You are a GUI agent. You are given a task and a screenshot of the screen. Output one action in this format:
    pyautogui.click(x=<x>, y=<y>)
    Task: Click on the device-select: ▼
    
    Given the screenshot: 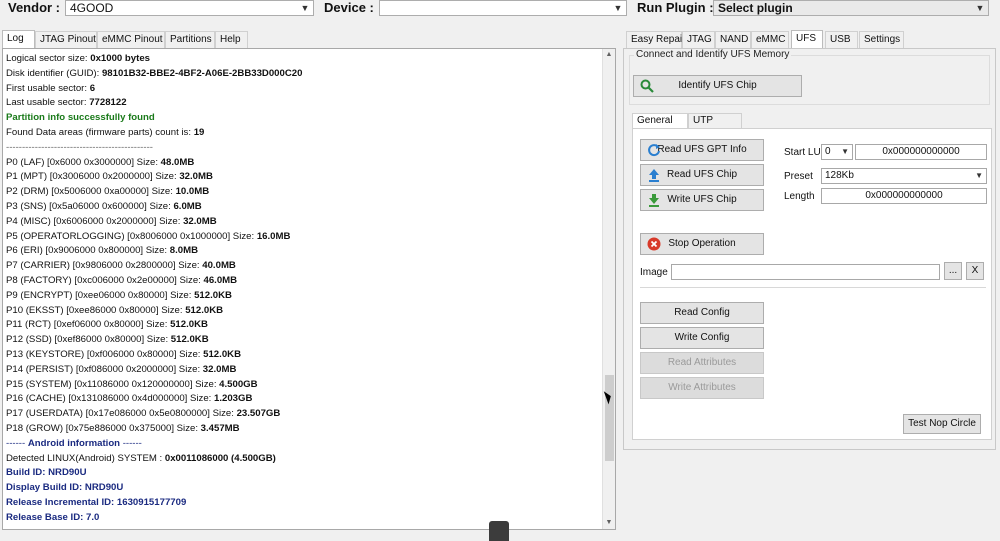 What is the action you would take?
    pyautogui.click(x=503, y=8)
    